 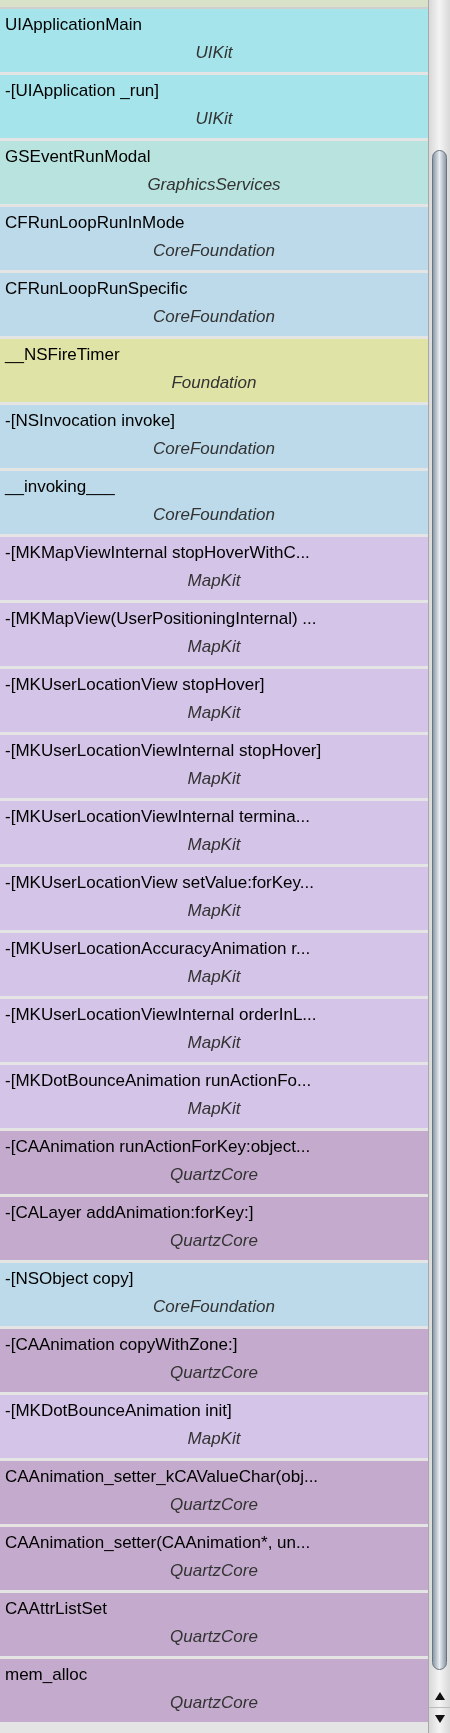 What do you see at coordinates (214, 1690) in the screenshot?
I see `stack-frame-row: mem_alloc QuartzCore` at bounding box center [214, 1690].